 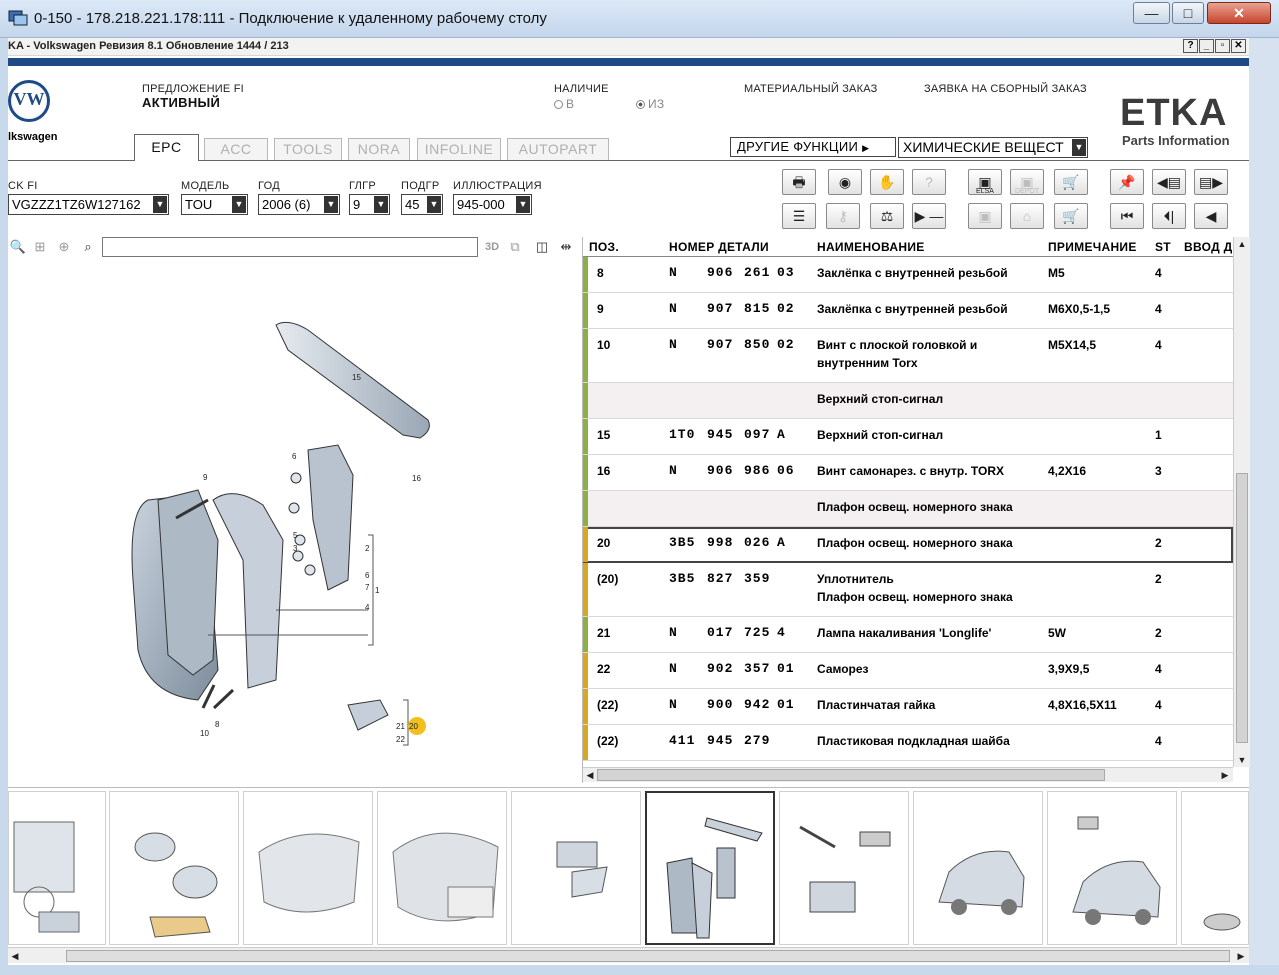 What do you see at coordinates (1005, 89) in the screenshot?
I see `assembly-order-link: ЗАЯВКА НА СБОРНЫЙ ЗАКАЗ` at bounding box center [1005, 89].